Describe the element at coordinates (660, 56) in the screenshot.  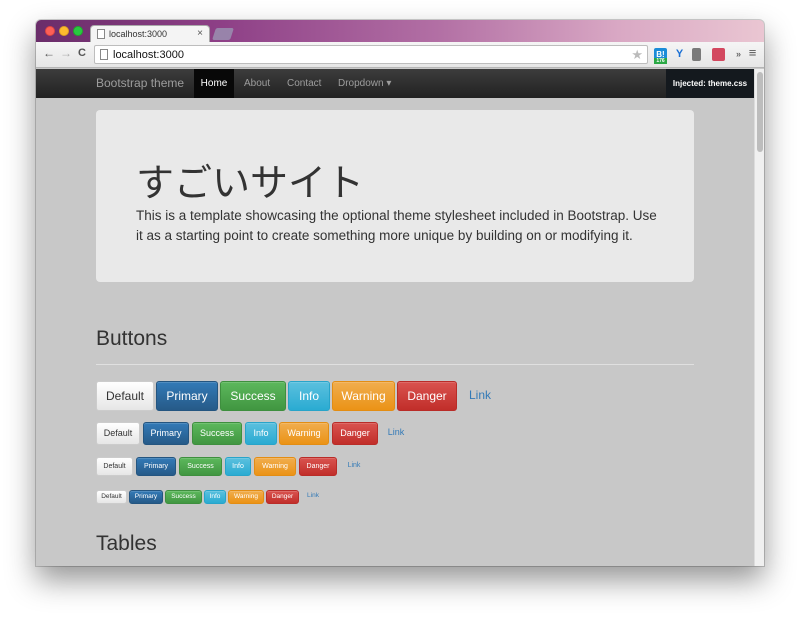
I see `hatena-bookmark-icon: B! 176` at that location.